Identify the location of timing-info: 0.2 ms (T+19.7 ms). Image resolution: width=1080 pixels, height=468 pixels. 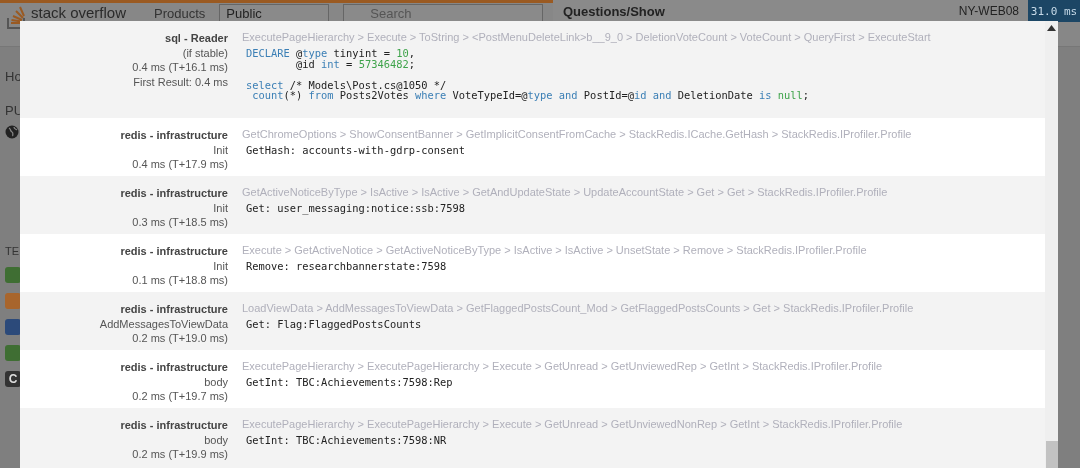
(180, 396).